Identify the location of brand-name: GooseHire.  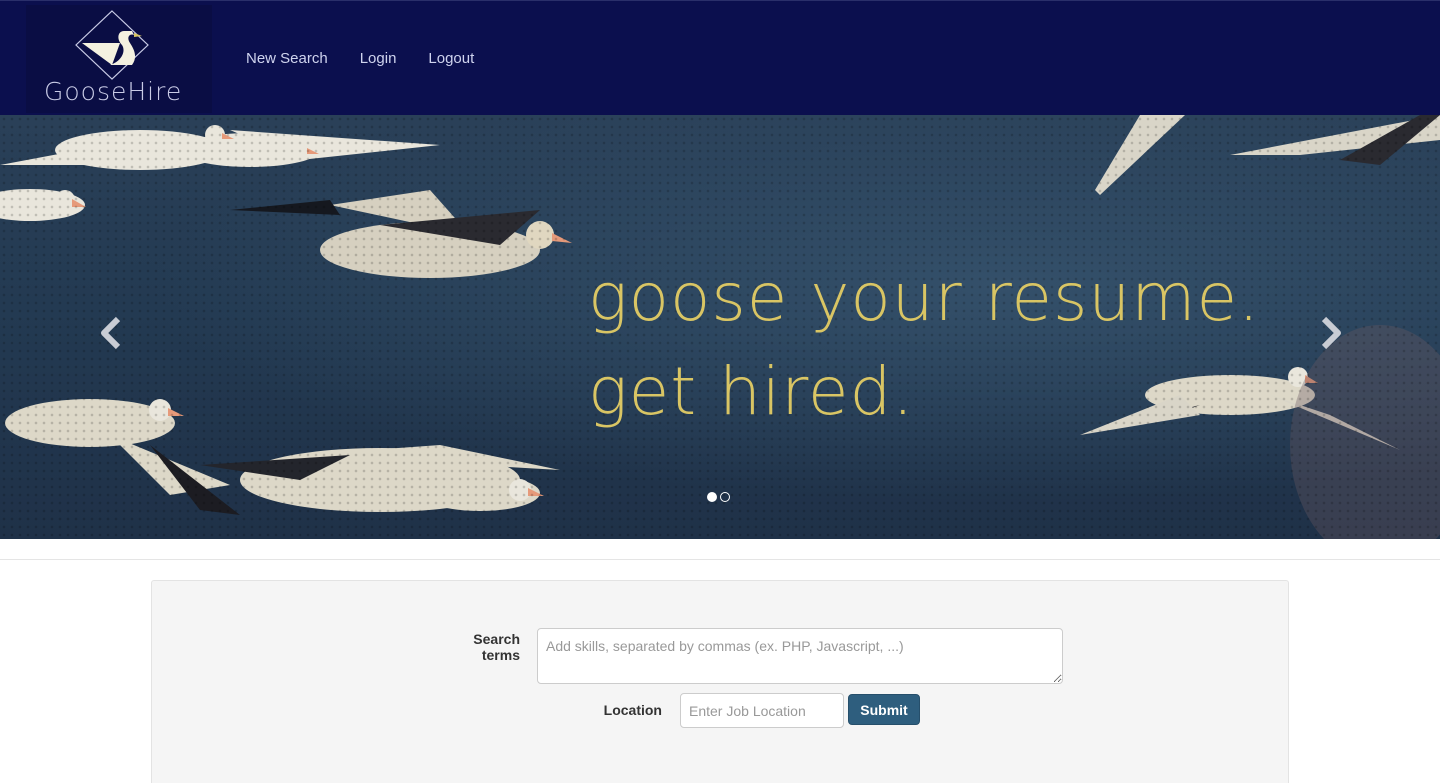
(113, 91).